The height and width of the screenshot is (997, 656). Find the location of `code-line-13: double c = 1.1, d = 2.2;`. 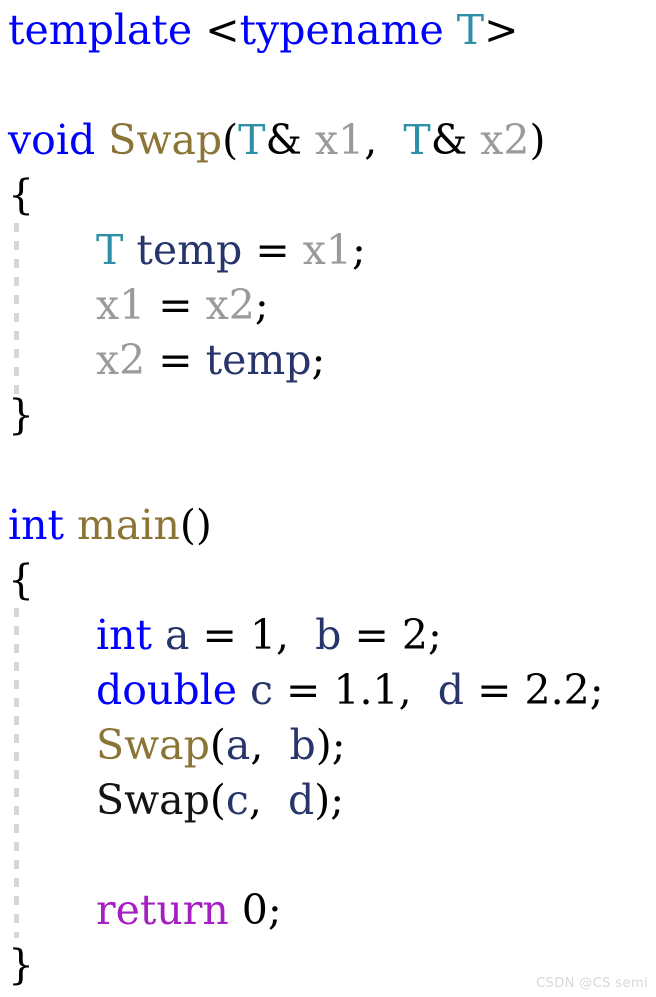

code-line-13: double c = 1.1, d = 2.2; is located at coordinates (328, 690).